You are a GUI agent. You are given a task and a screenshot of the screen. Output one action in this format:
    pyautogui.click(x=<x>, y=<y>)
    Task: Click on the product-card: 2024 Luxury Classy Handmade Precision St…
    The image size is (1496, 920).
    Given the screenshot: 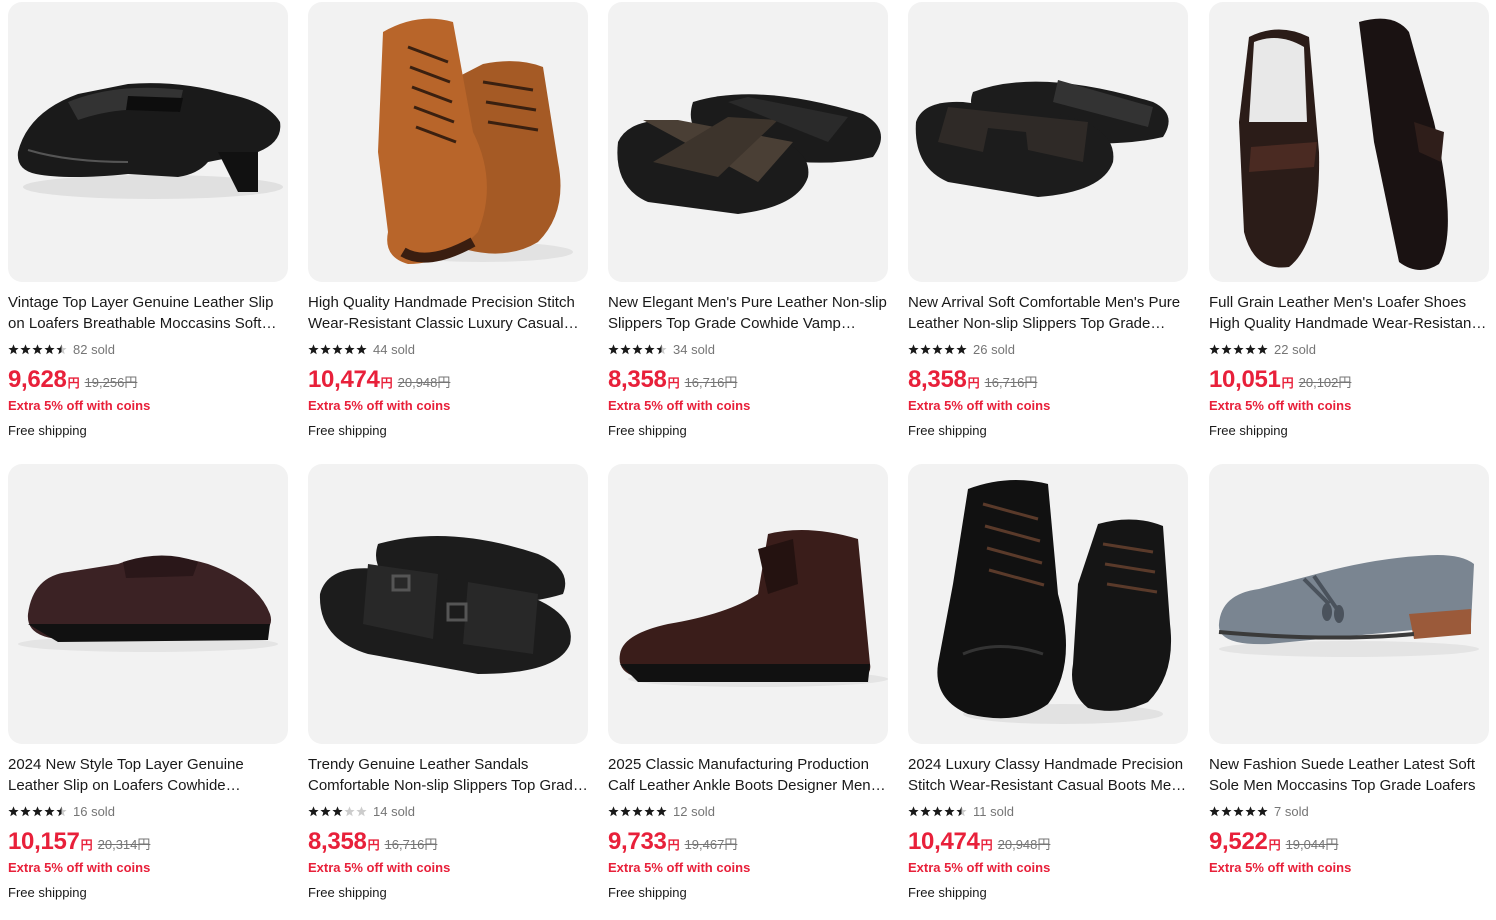 What is the action you would take?
    pyautogui.click(x=1048, y=682)
    